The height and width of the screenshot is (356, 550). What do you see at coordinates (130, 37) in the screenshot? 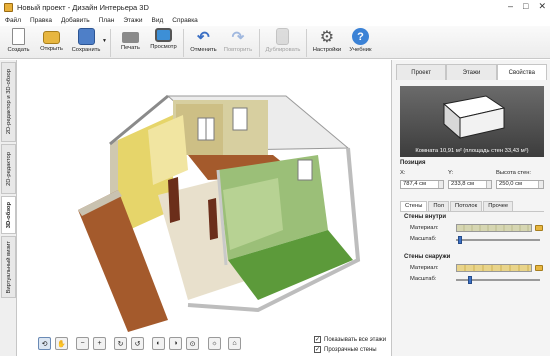
I see `printer-icon` at bounding box center [130, 37].